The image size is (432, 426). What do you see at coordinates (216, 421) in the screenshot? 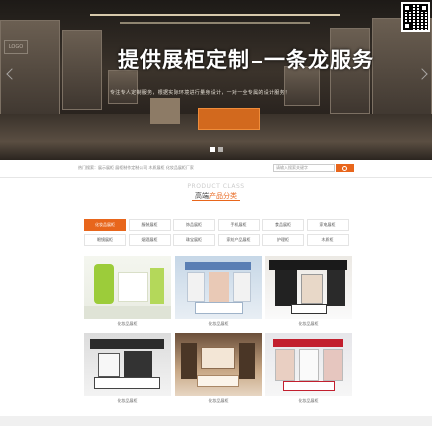
I see `footer-strip` at bounding box center [216, 421].